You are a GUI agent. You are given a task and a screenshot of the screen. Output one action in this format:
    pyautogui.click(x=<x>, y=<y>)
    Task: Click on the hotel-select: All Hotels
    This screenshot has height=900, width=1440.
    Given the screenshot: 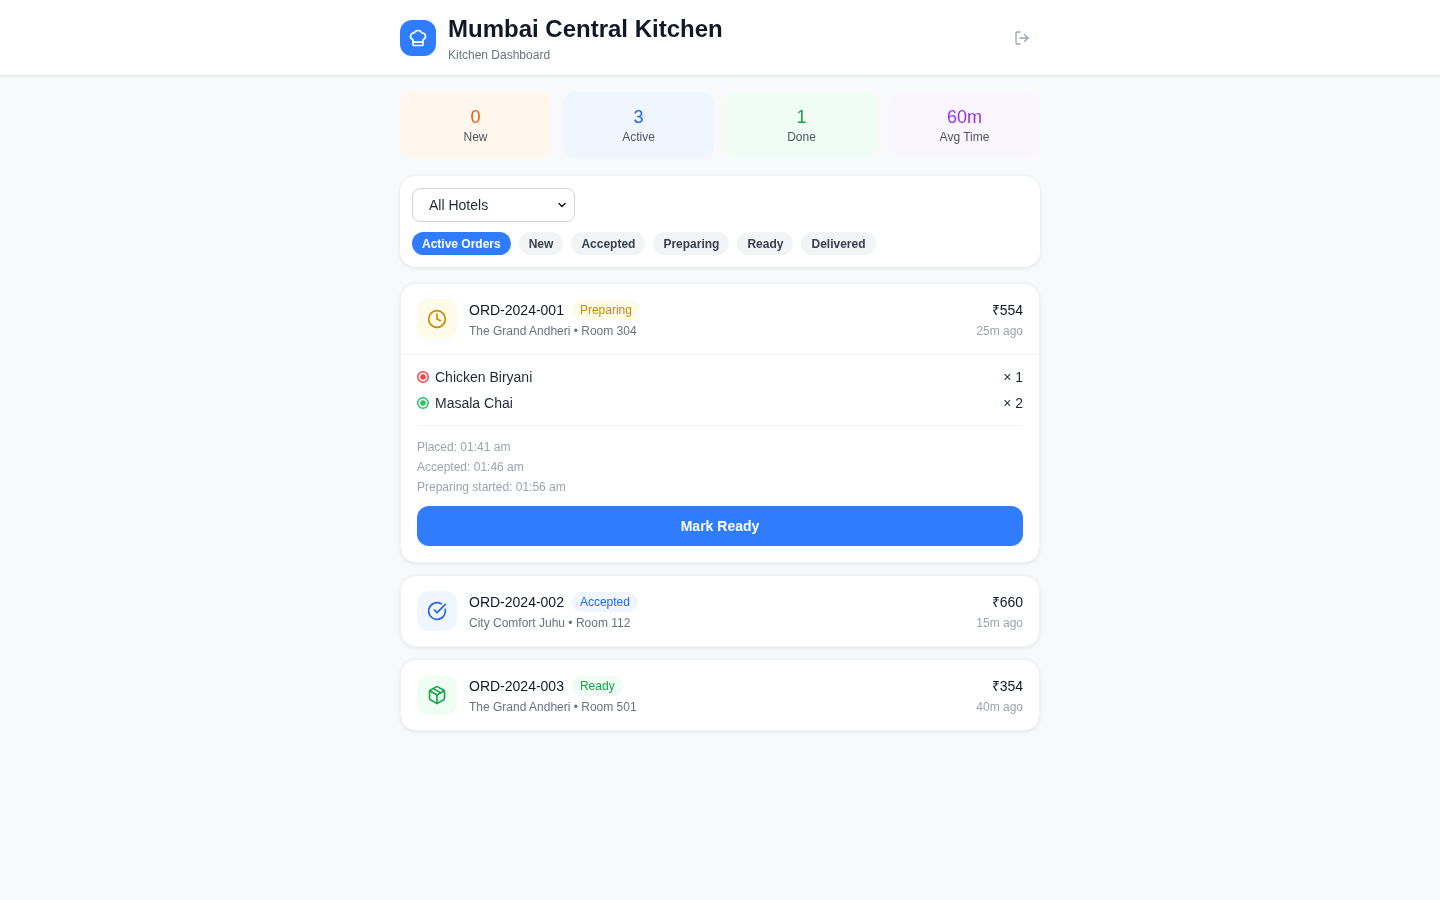 What is the action you would take?
    pyautogui.click(x=493, y=205)
    